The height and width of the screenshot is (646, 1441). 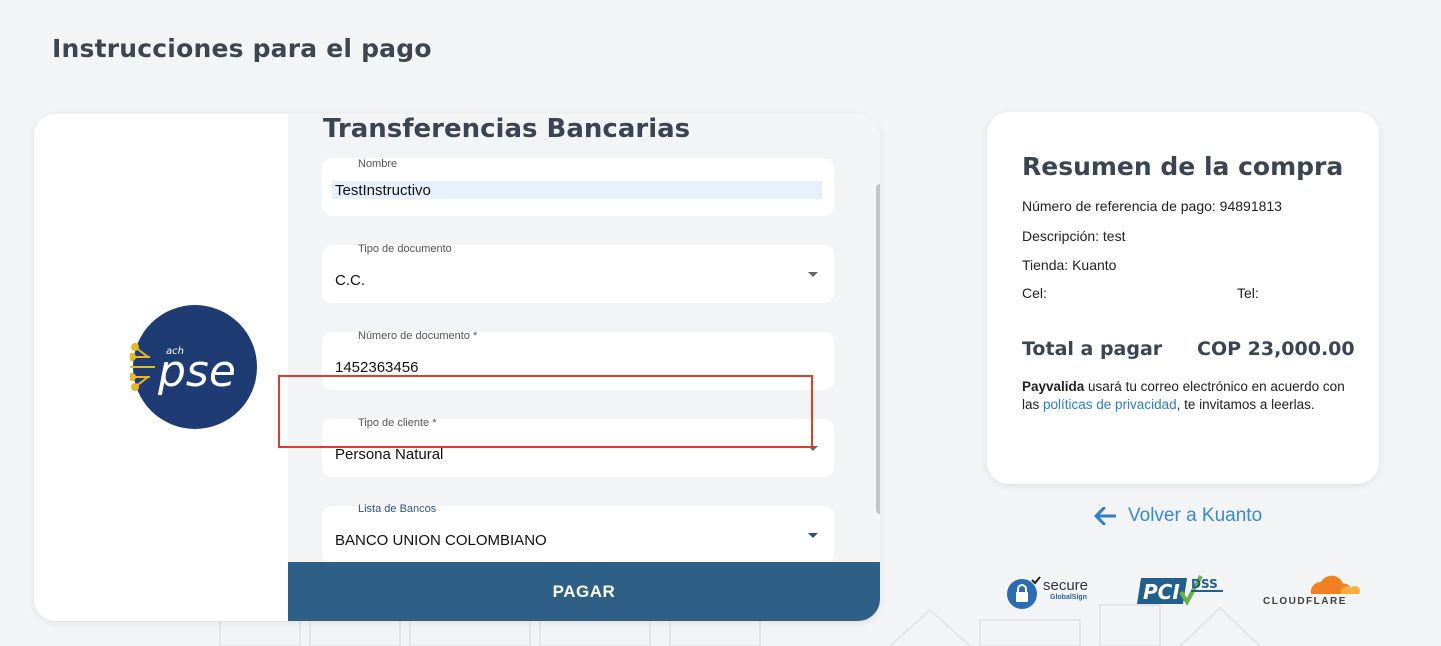 I want to click on privacy-brand: Payvalida, so click(x=1053, y=386).